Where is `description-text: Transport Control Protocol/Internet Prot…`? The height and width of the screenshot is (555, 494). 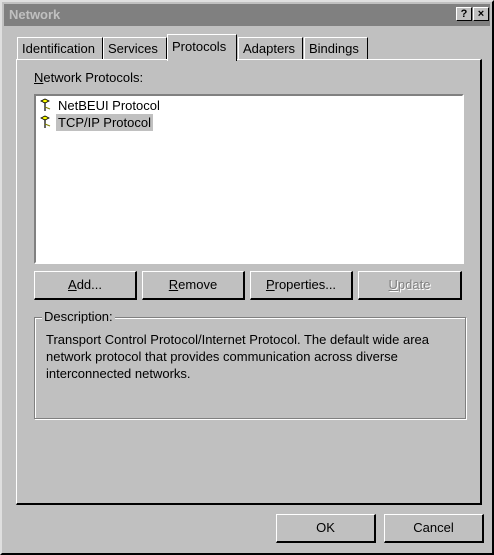 description-text: Transport Control Protocol/Internet Prot… is located at coordinates (237, 356).